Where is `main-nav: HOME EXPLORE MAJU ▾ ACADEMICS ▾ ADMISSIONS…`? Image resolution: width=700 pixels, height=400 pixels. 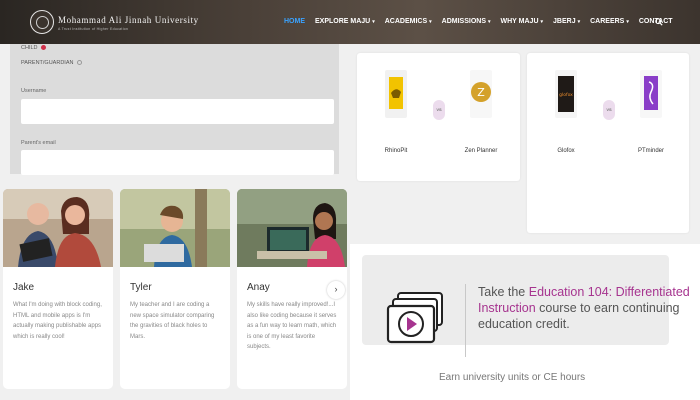
main-nav: HOME EXPLORE MAJU ▾ ACADEMICS ▾ ADMISSIONS… is located at coordinates (478, 21).